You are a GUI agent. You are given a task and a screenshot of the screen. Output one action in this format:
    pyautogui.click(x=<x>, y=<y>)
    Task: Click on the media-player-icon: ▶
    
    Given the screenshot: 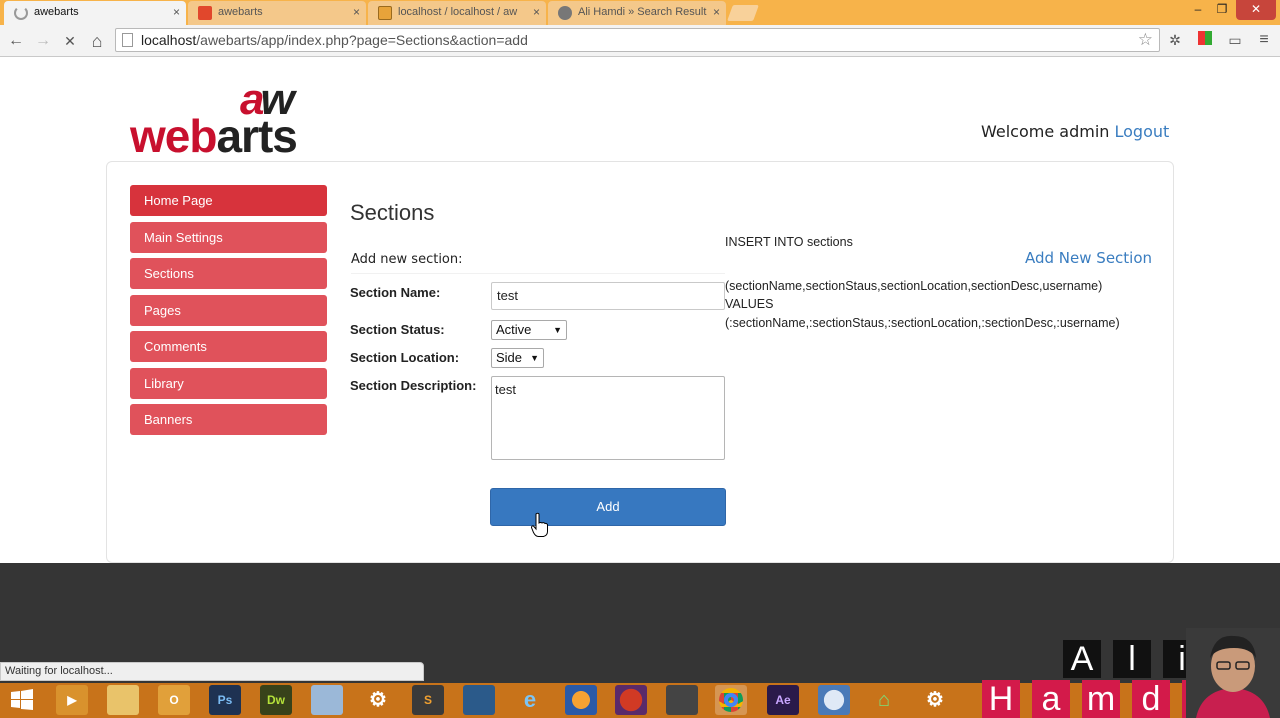 What is the action you would take?
    pyautogui.click(x=72, y=700)
    